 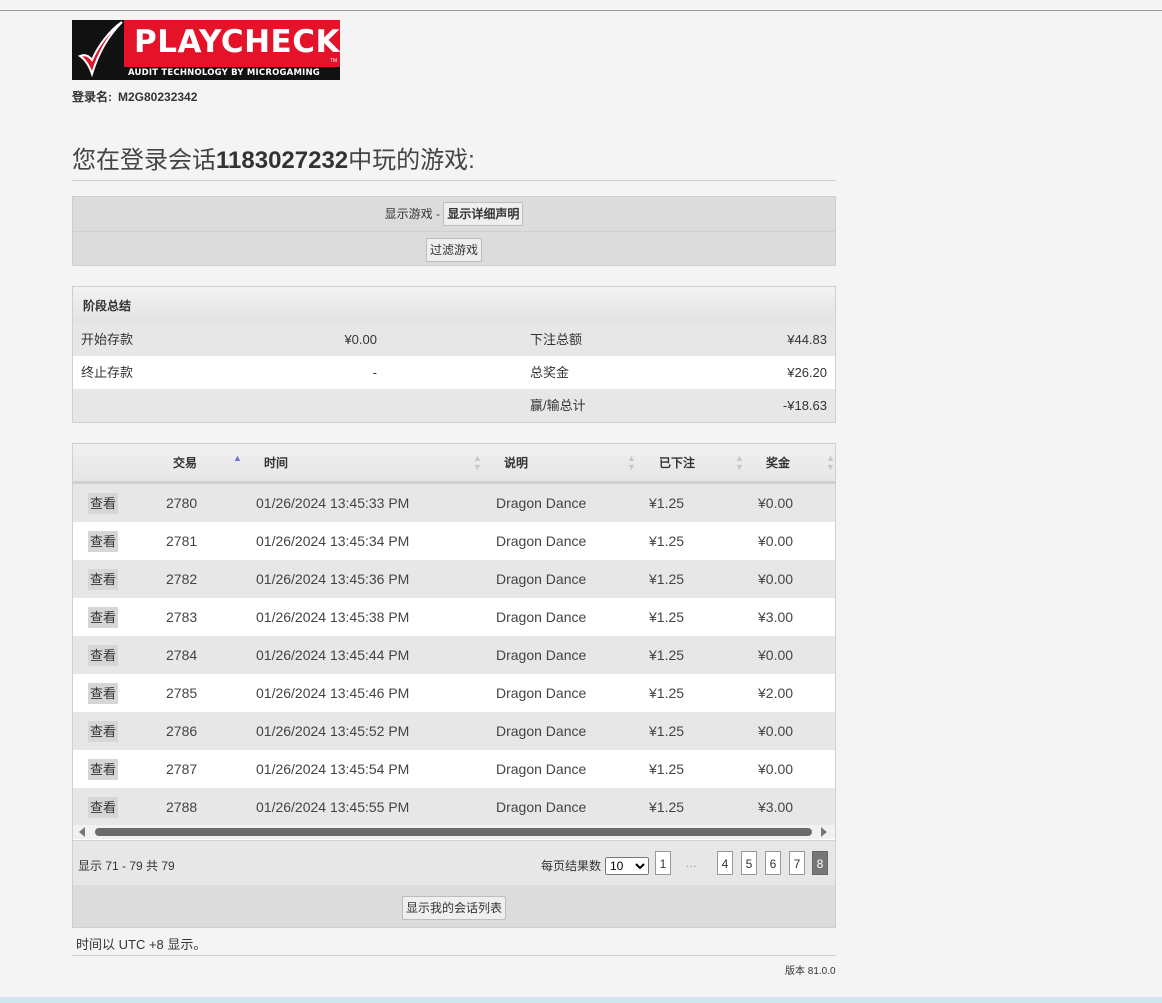 I want to click on session-list-button: 显示我的会话列表, so click(x=453, y=908).